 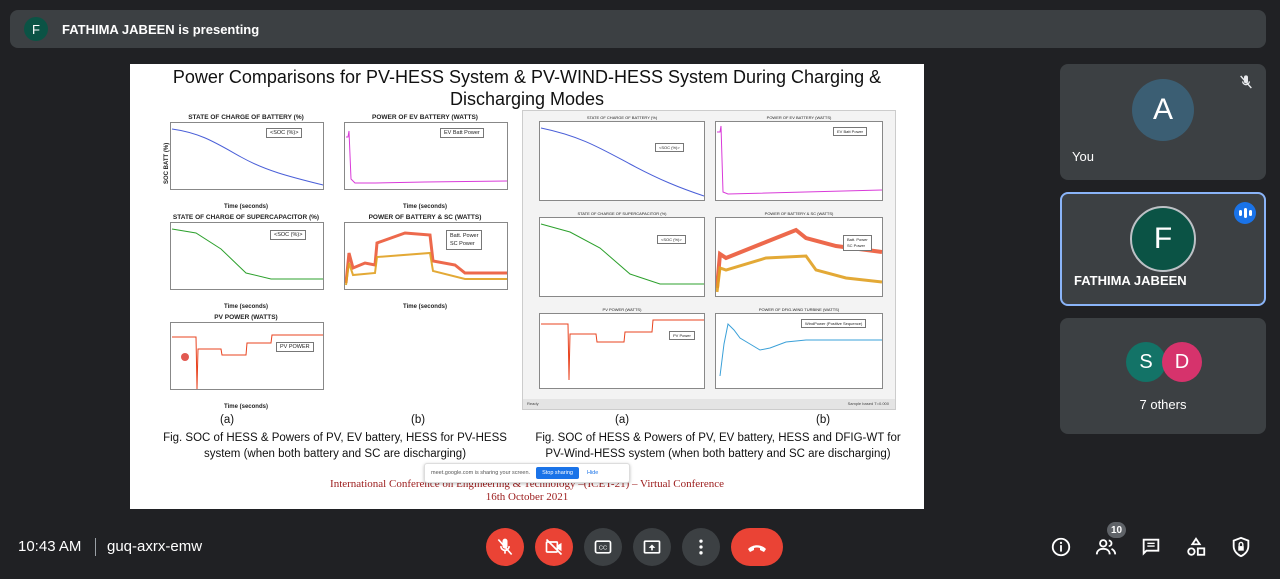 I want to click on mic-toggle-button, so click(x=505, y=547).